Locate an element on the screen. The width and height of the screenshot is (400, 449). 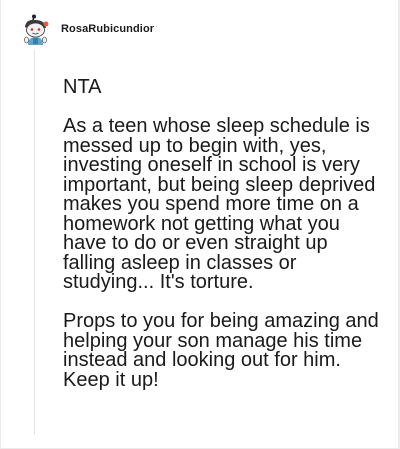
thread-collapse-line is located at coordinates (34, 242).